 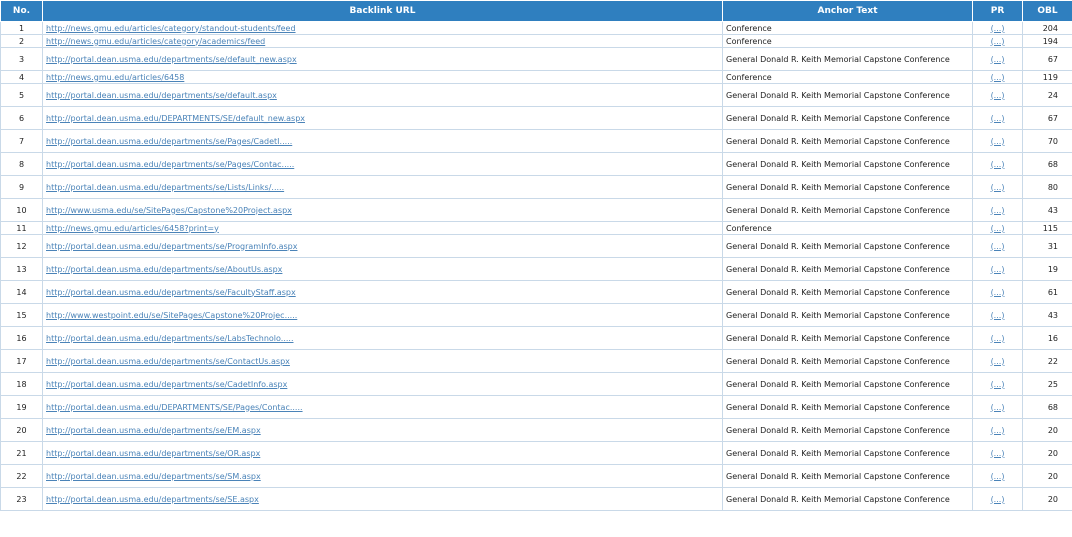 What do you see at coordinates (1047, 430) in the screenshot?
I see `obl-count: 20` at bounding box center [1047, 430].